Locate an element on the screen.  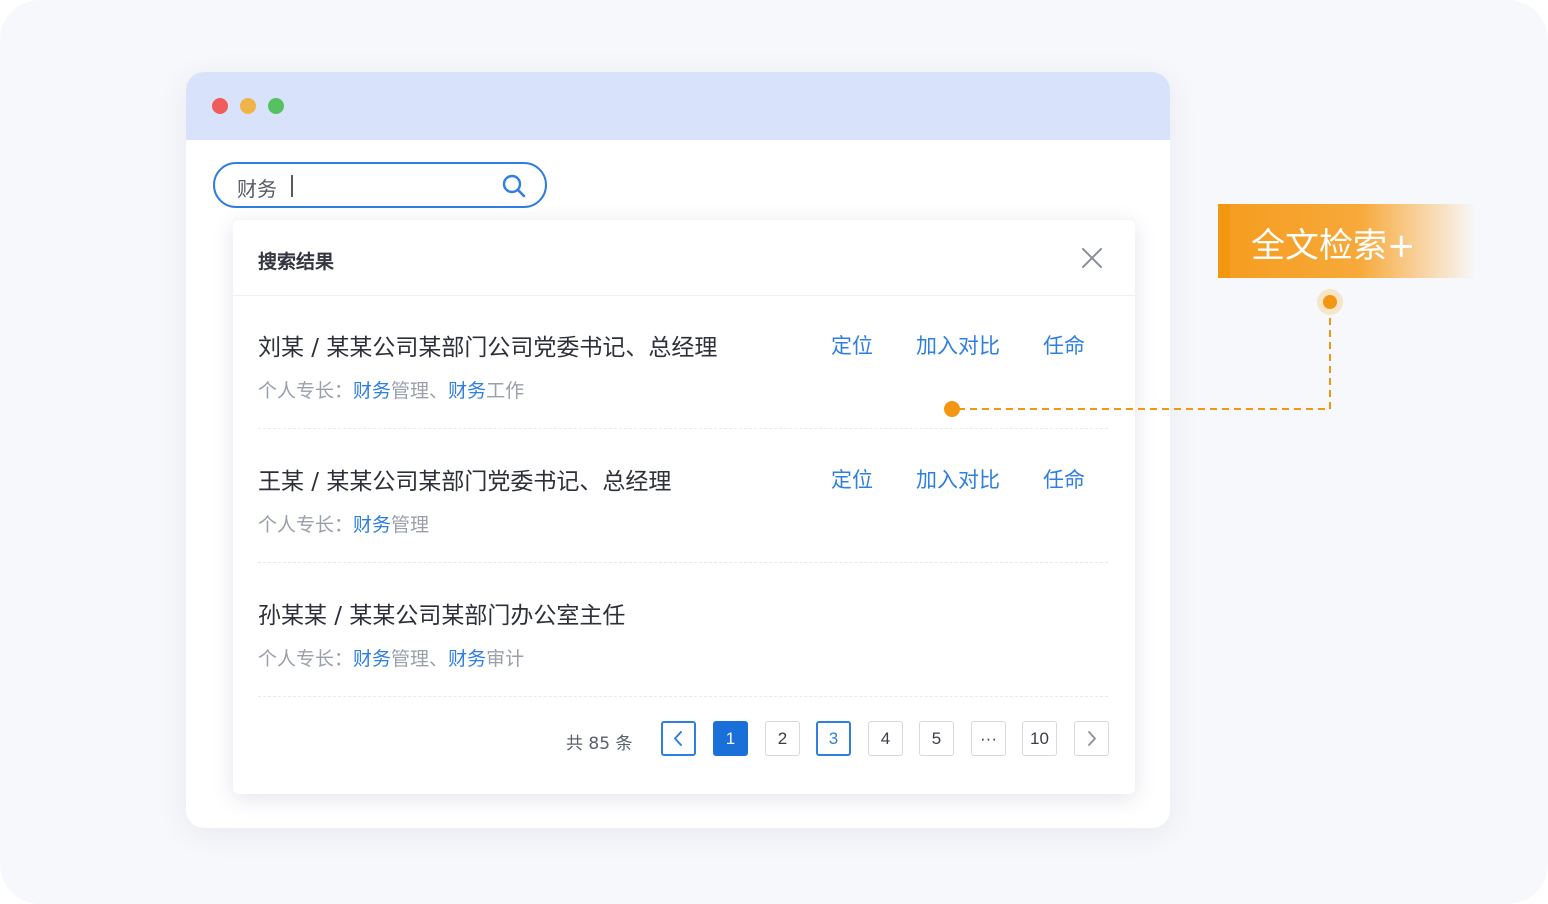
connector-dashed-line is located at coordinates (1144, 364).